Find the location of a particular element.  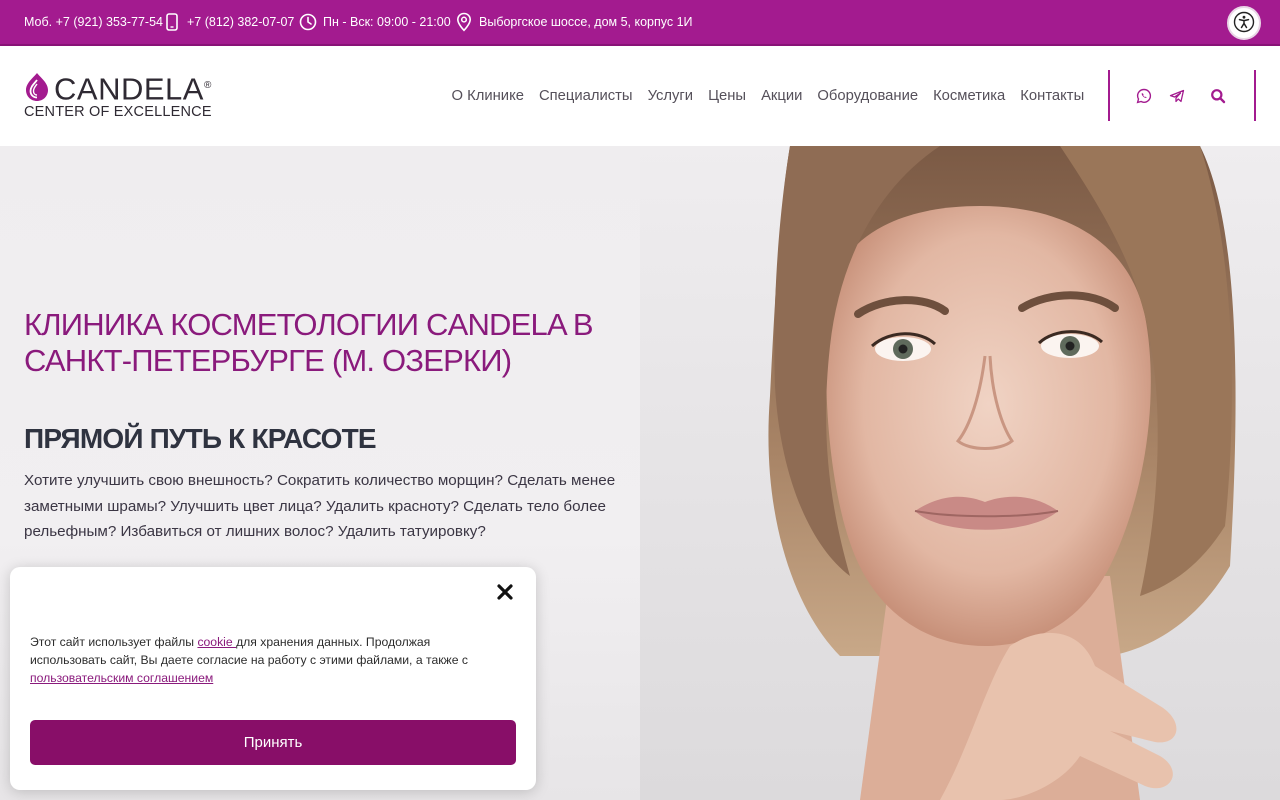

hours-info: Пн - Вск: 09:00 - 21:00 is located at coordinates (375, 22).